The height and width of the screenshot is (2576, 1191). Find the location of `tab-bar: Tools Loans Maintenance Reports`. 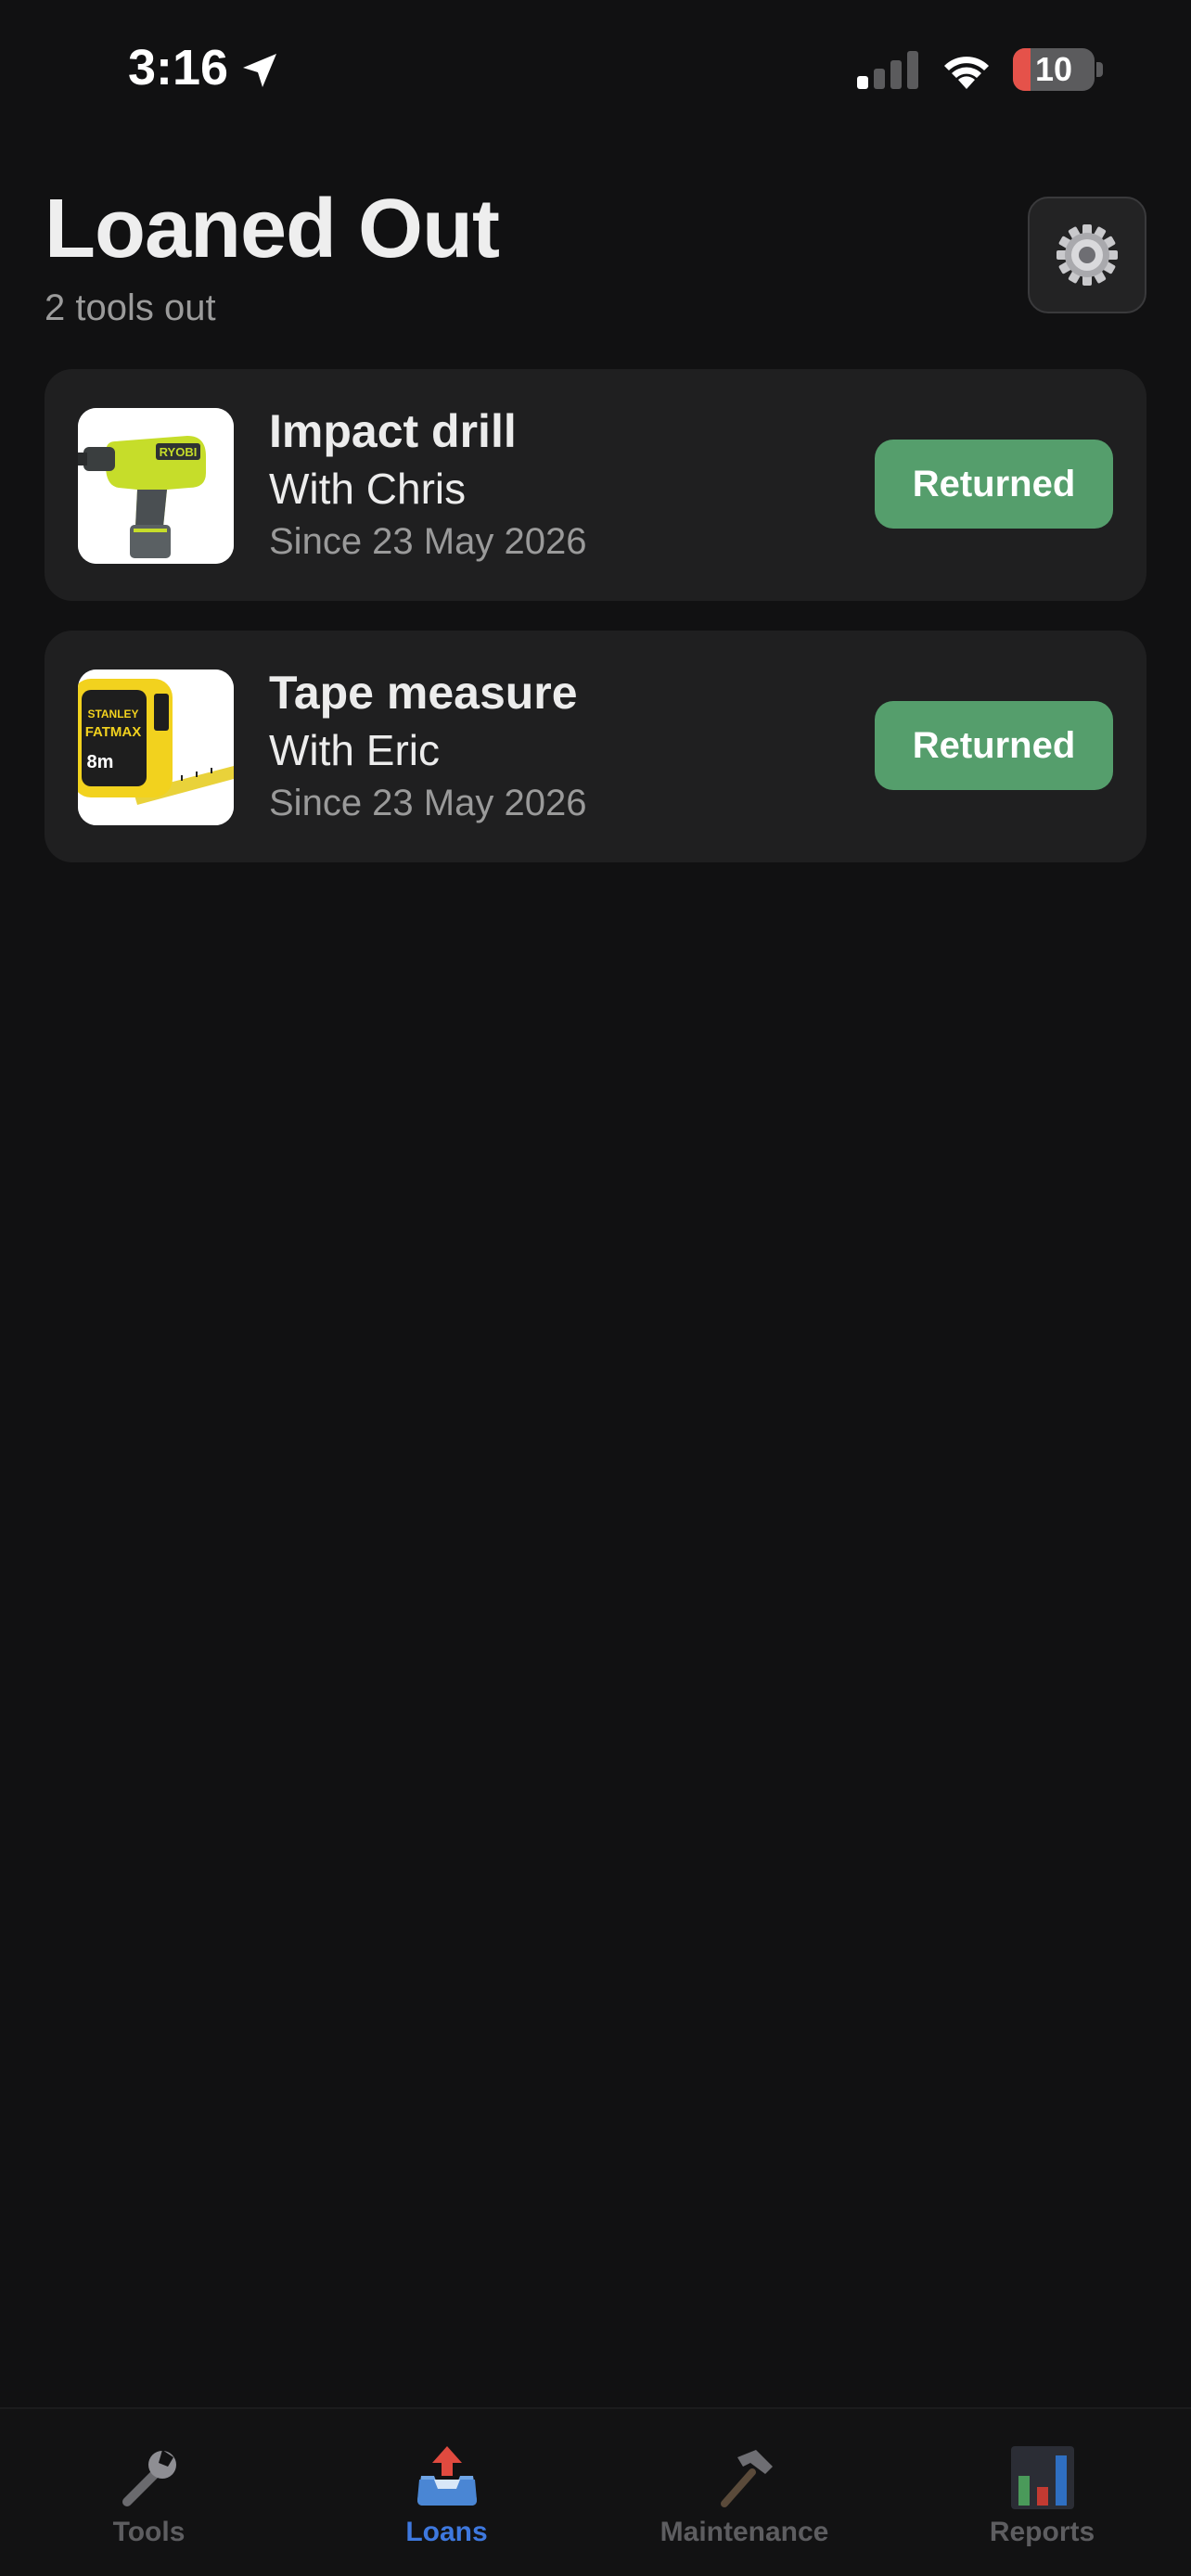

tab-bar: Tools Loans Maintenance Reports is located at coordinates (595, 2491).